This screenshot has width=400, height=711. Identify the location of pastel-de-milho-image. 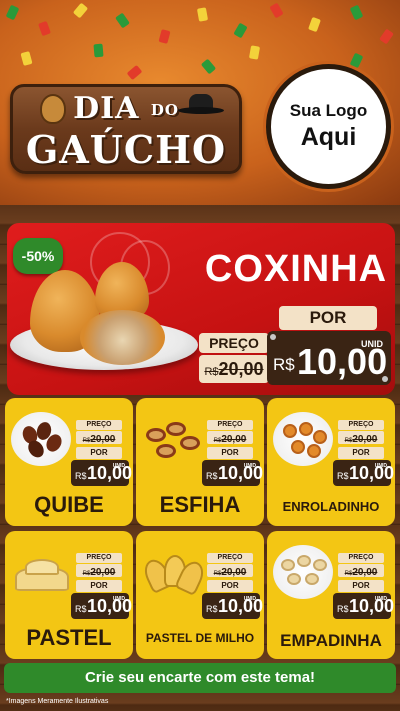
(174, 572).